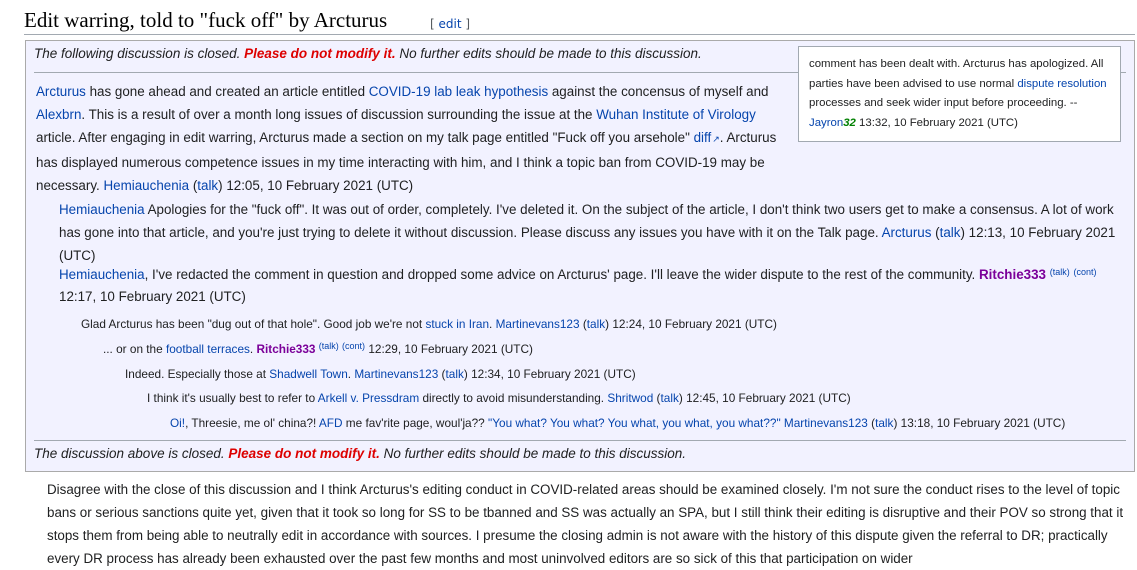  What do you see at coordinates (331, 423) in the screenshot?
I see `link-afd: AFD` at bounding box center [331, 423].